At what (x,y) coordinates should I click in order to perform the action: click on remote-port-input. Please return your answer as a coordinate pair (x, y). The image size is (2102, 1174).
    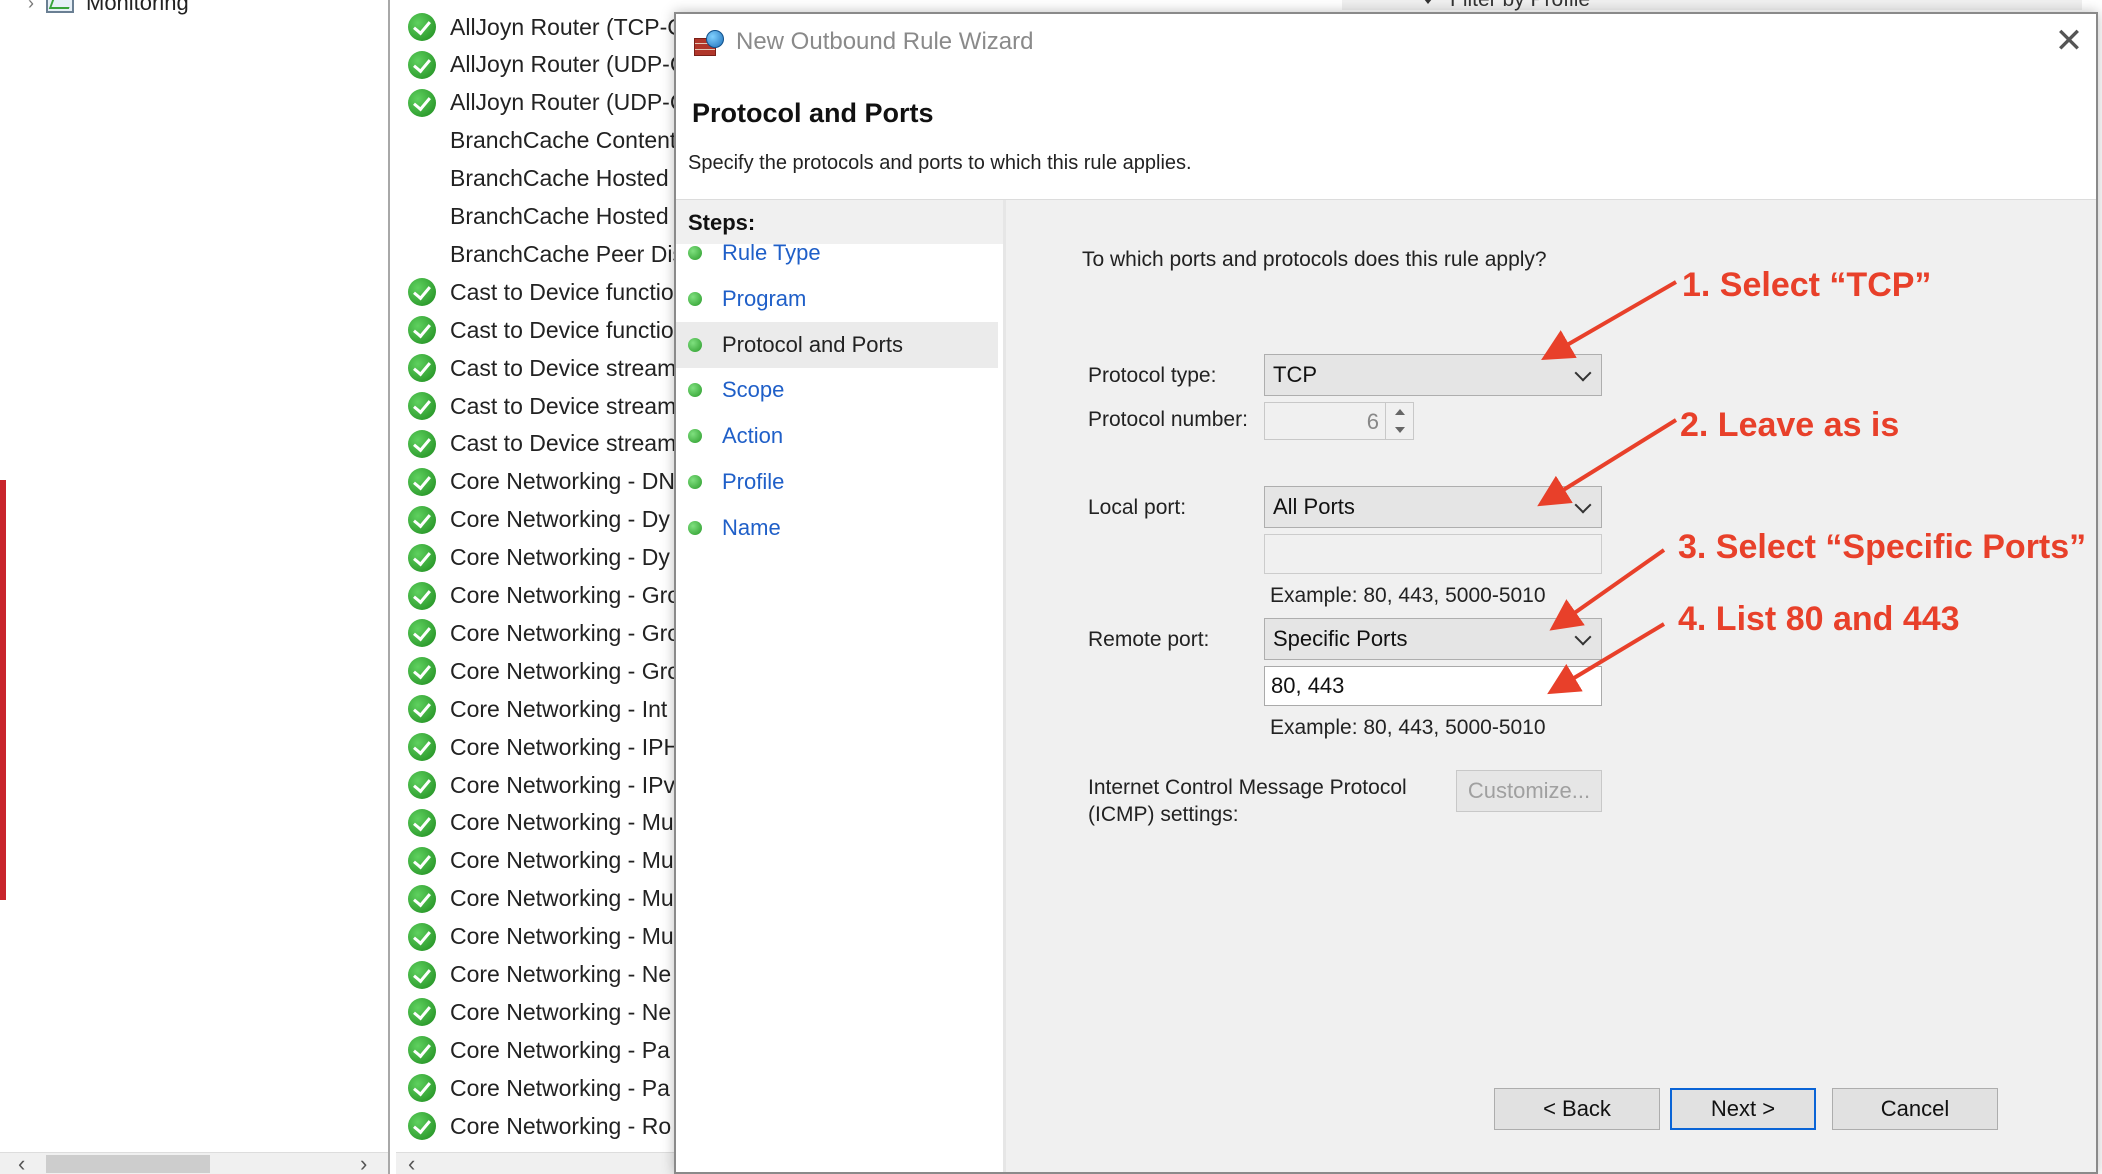
    Looking at the image, I should click on (1433, 686).